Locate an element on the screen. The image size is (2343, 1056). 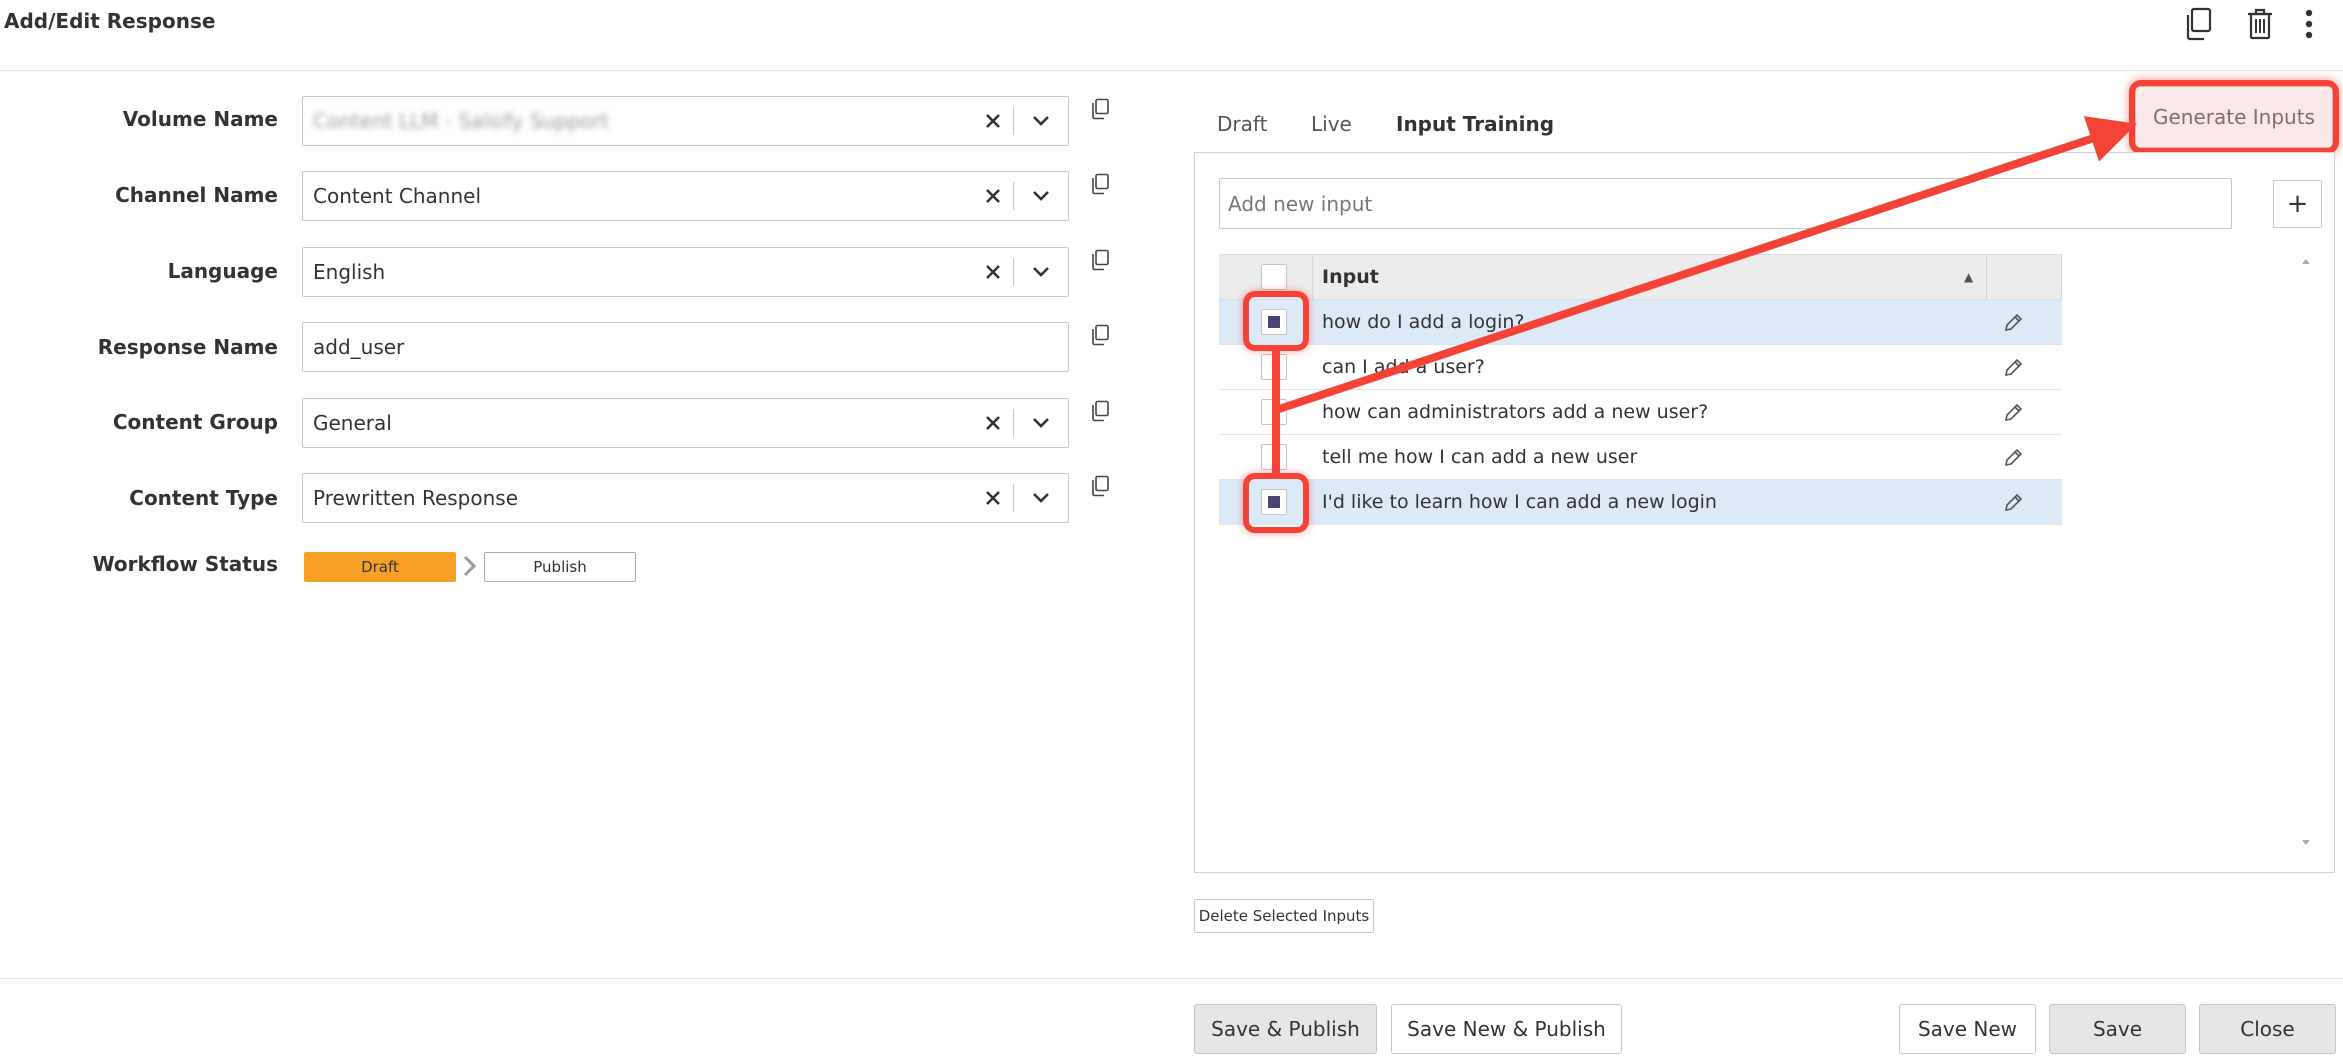
content-type-select: Prewritten Response is located at coordinates (685, 498).